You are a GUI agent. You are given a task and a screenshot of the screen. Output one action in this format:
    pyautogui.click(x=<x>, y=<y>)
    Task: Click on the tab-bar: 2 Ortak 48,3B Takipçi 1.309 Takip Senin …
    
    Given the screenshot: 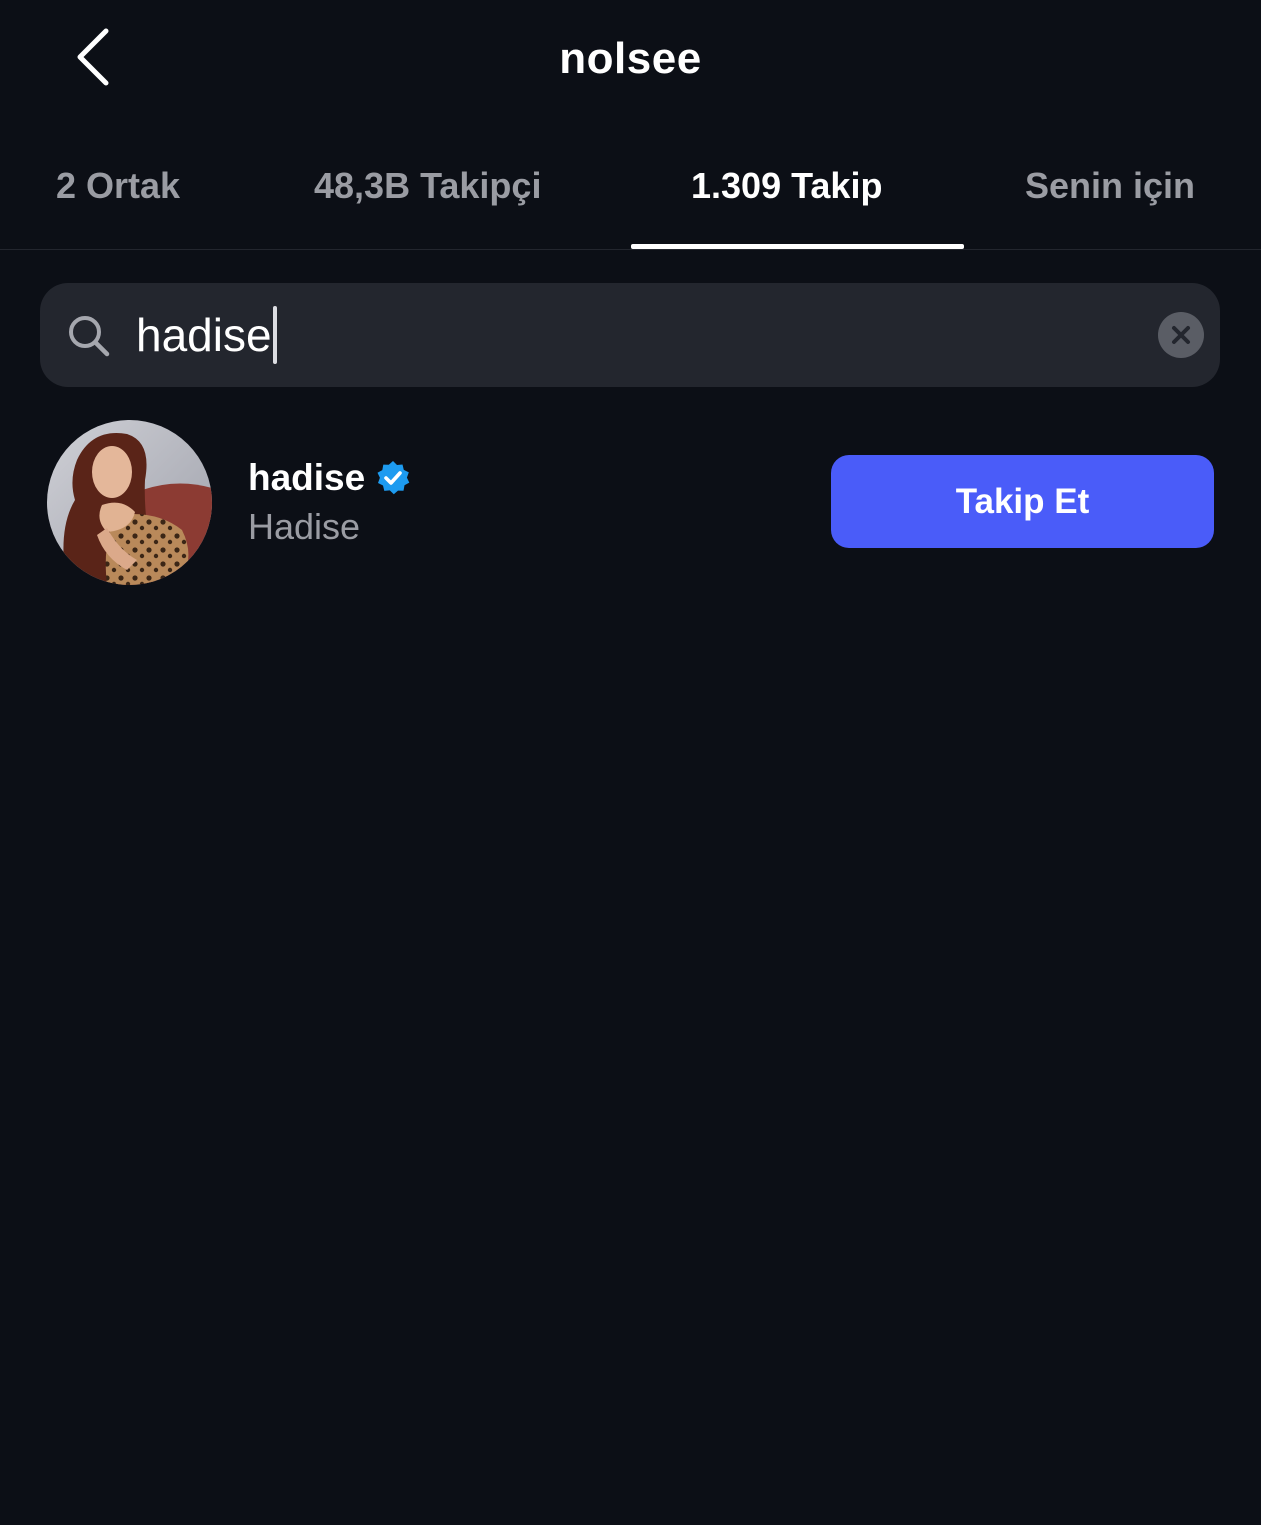 What is the action you would take?
    pyautogui.click(x=630, y=187)
    